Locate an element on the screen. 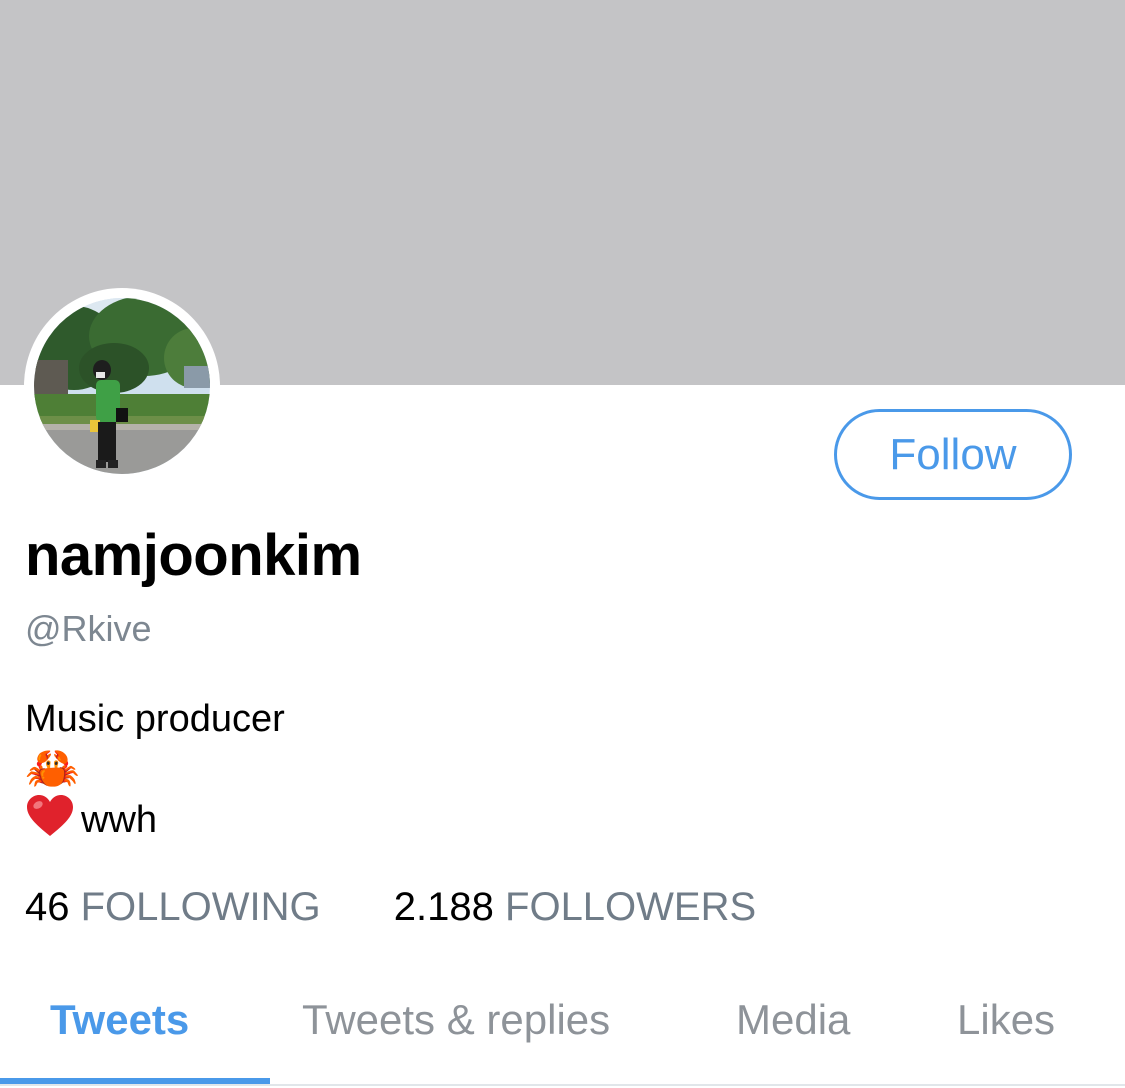  avatar-ring is located at coordinates (122, 386).